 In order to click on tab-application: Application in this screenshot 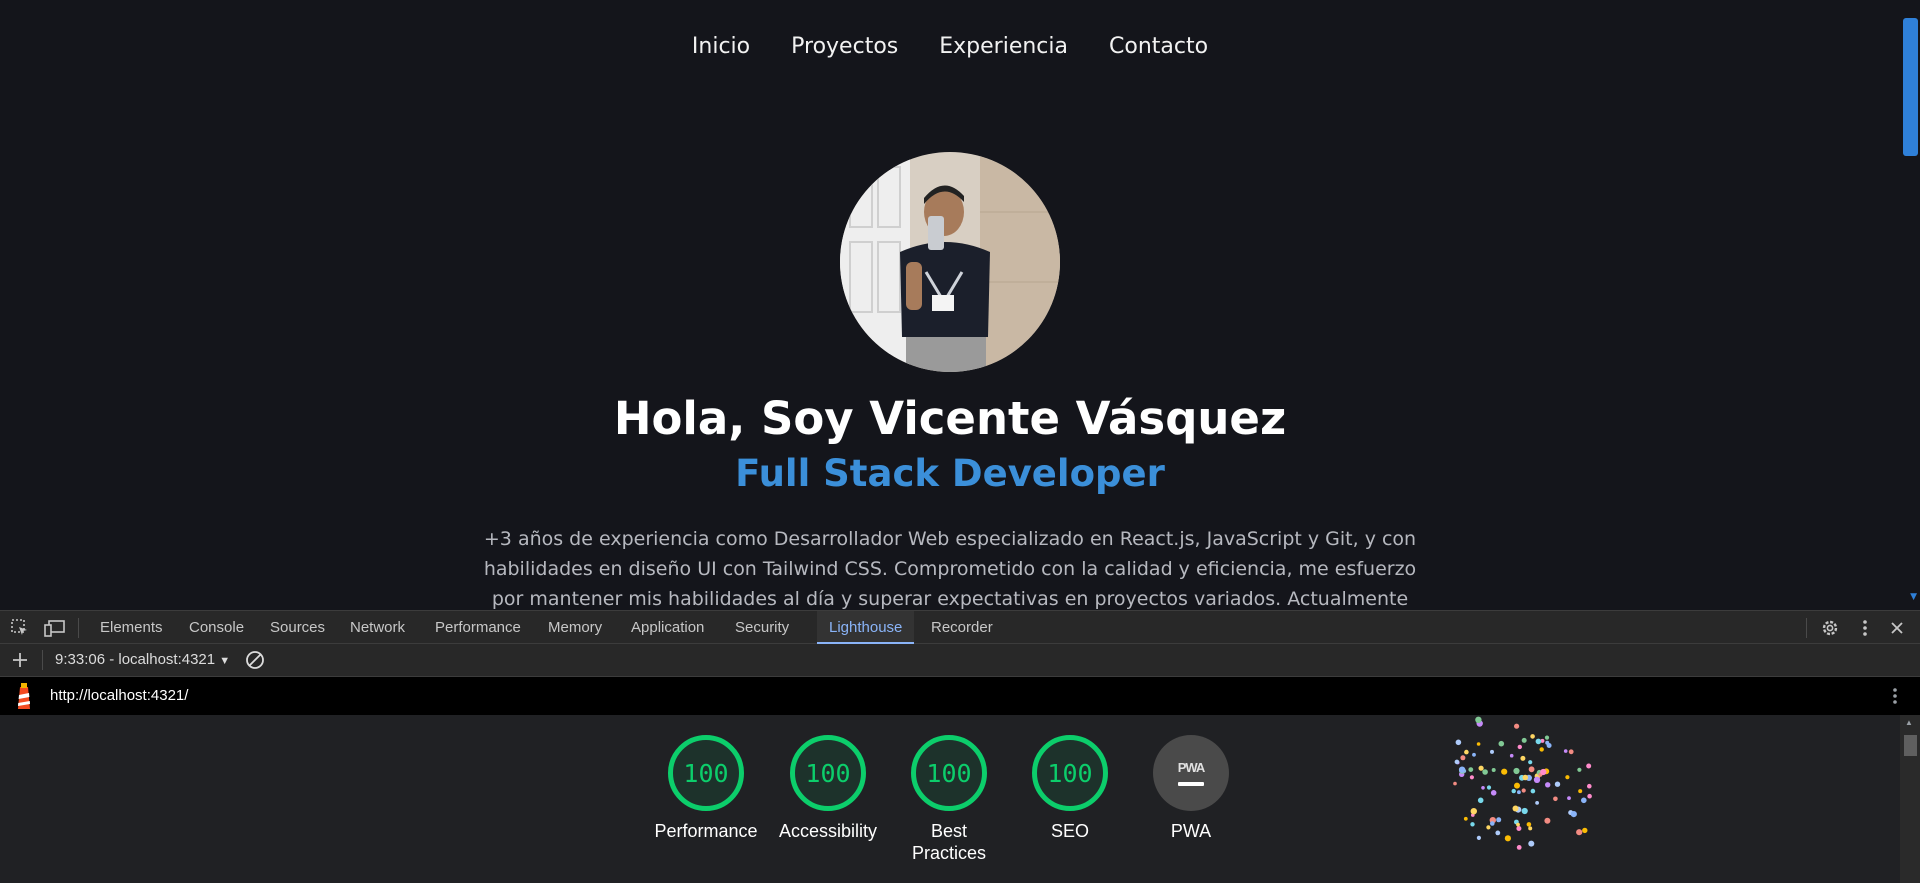, I will do `click(667, 627)`.